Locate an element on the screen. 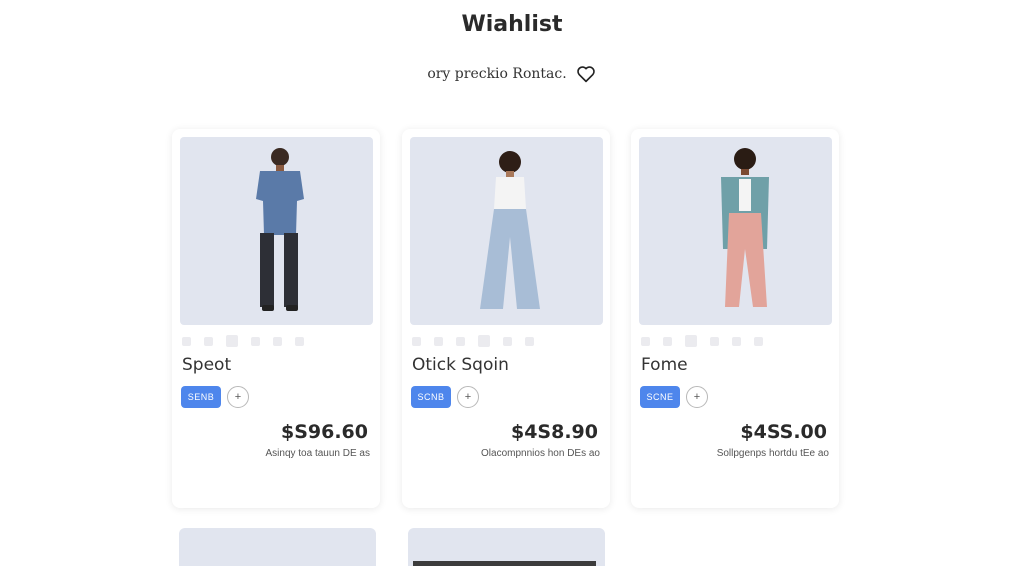  product-name: Fome is located at coordinates (664, 365).